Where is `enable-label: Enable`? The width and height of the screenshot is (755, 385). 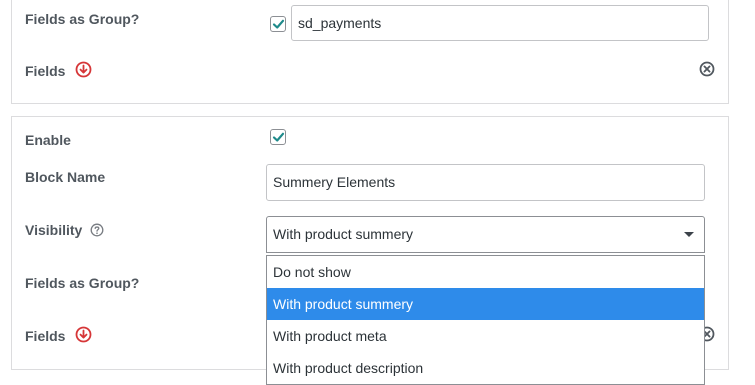
enable-label: Enable is located at coordinates (48, 140).